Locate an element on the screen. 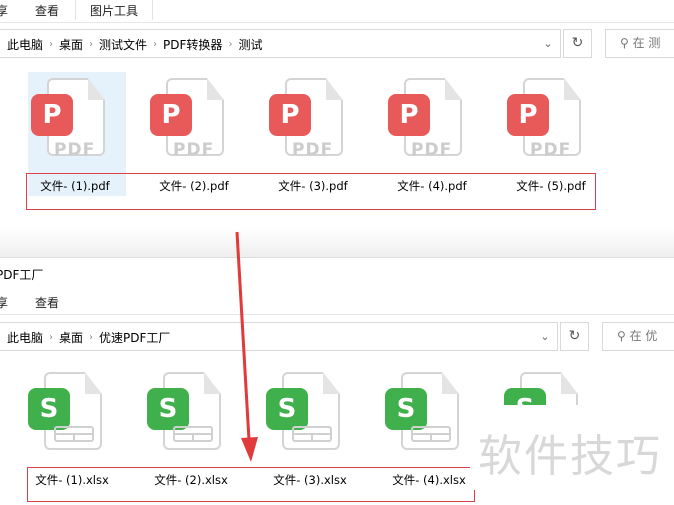 The height and width of the screenshot is (505, 674). arrow-shaft is located at coordinates (243, 336).